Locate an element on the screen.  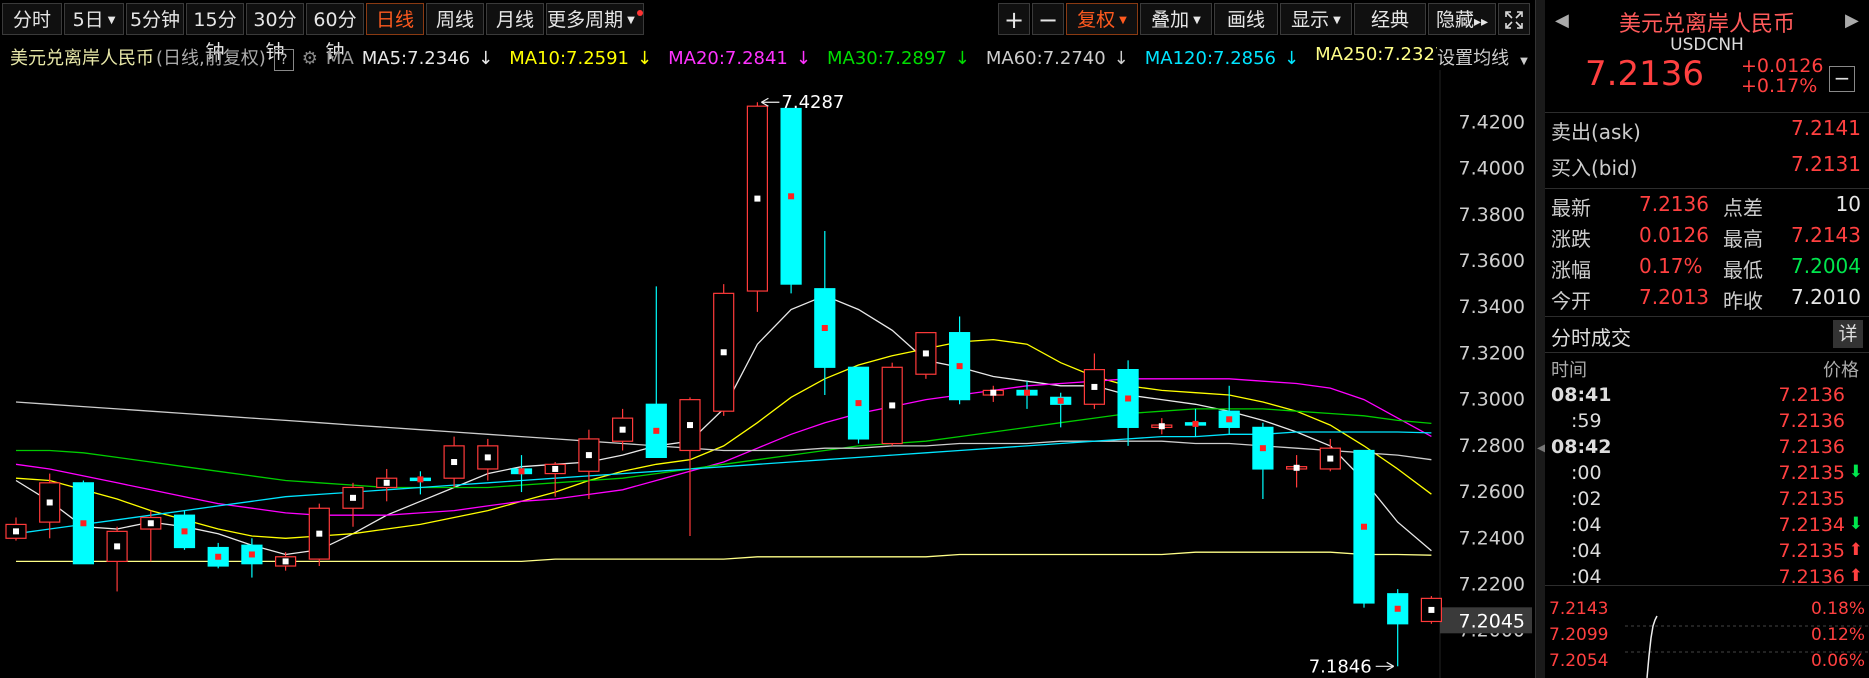
ma-settings-button: 设置均线 ▼ is located at coordinates (1486, 58).